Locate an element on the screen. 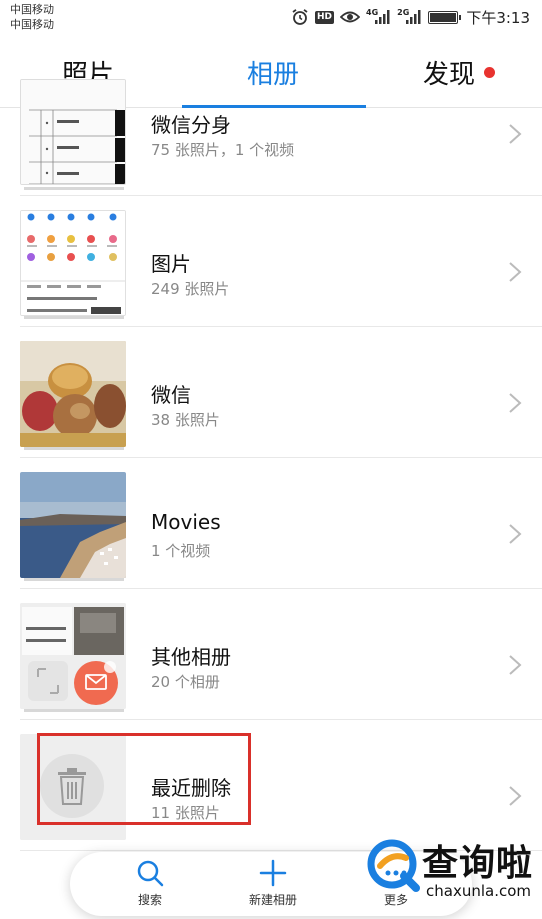 The width and height of the screenshot is (542, 919). notification-dot is located at coordinates (489, 72).